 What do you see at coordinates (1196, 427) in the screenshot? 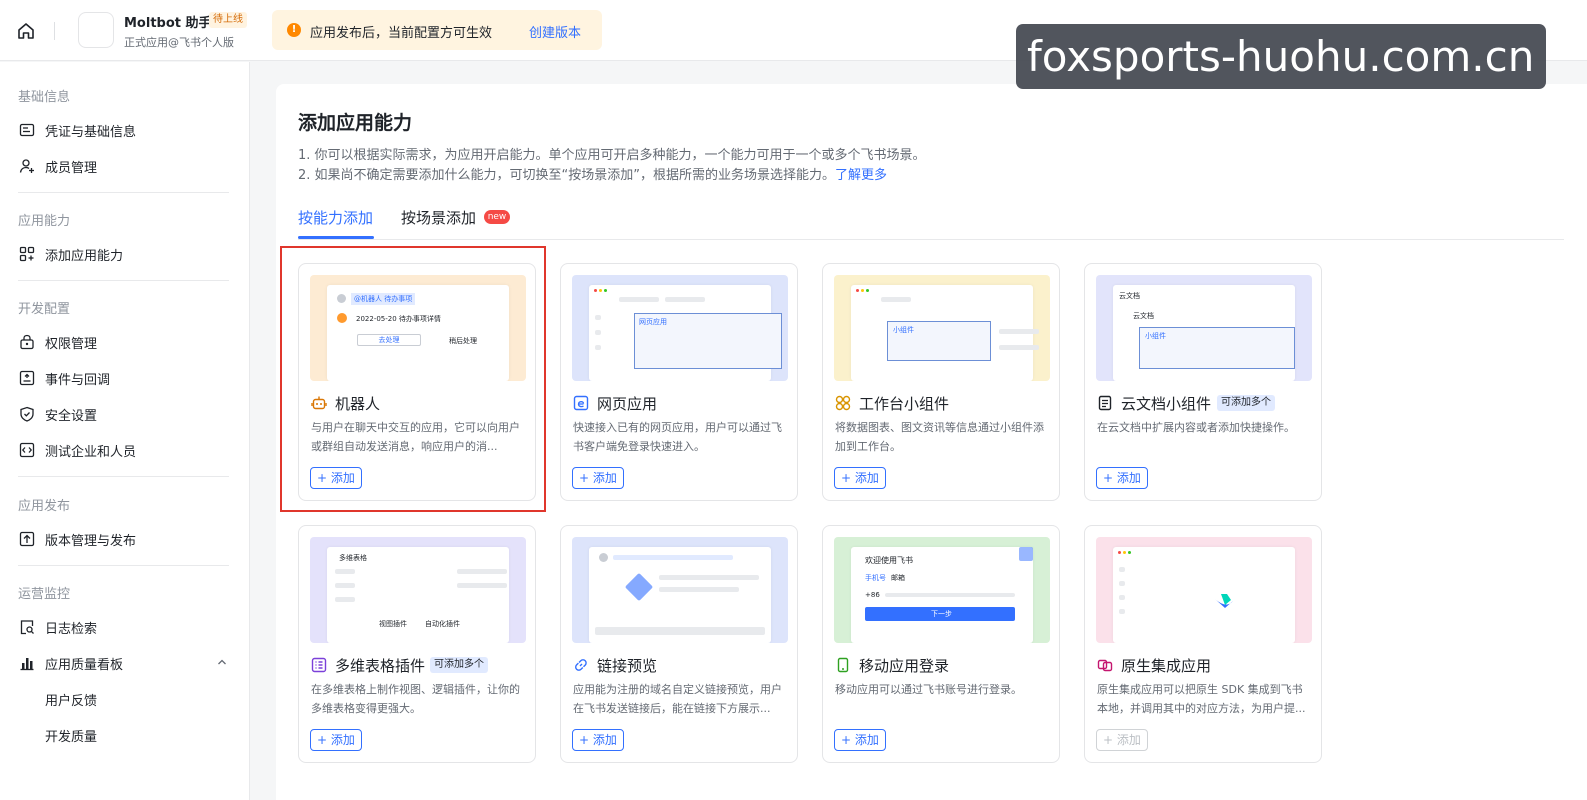
I see `card-description: 在云文档中扩展内容或者添加快捷操作。` at bounding box center [1196, 427].